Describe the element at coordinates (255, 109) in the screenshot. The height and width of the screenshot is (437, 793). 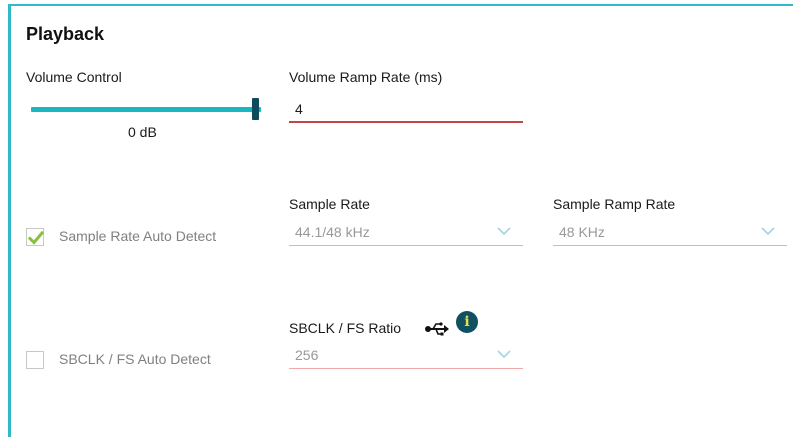
I see `volume-slider-thumb` at that location.